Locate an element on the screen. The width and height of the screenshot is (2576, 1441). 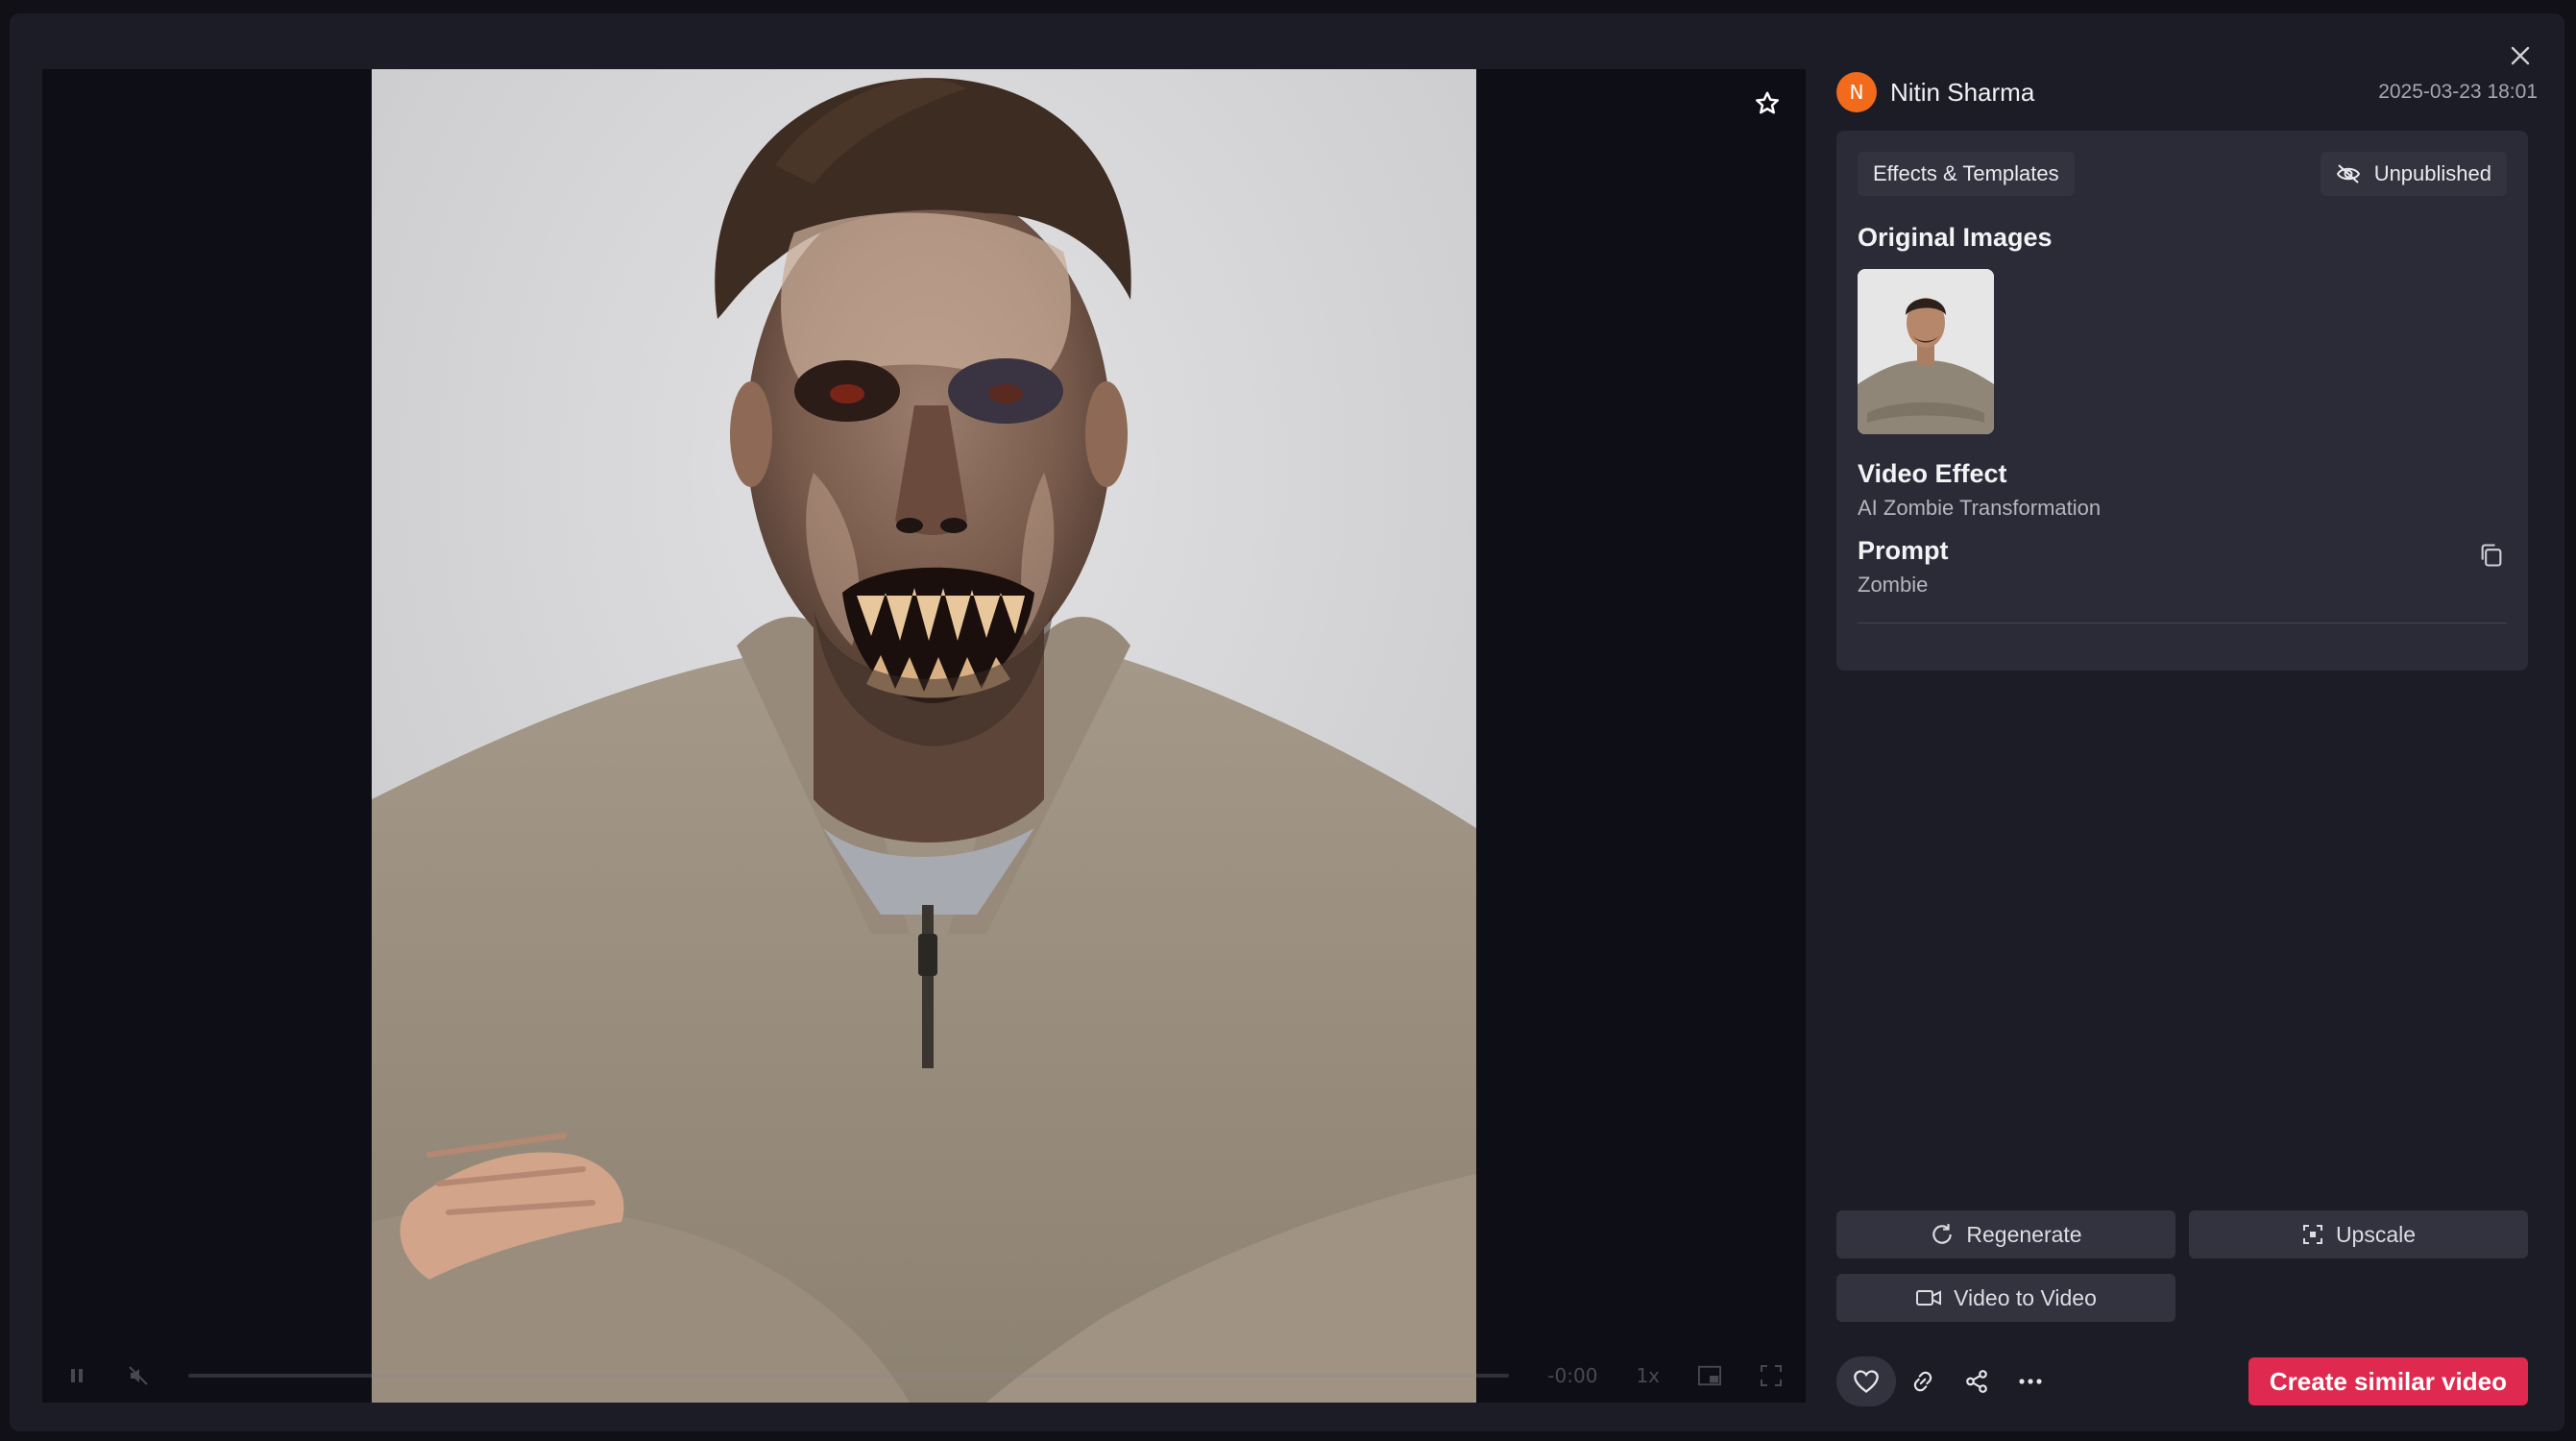
fullscreen-button is located at coordinates (1772, 1375).